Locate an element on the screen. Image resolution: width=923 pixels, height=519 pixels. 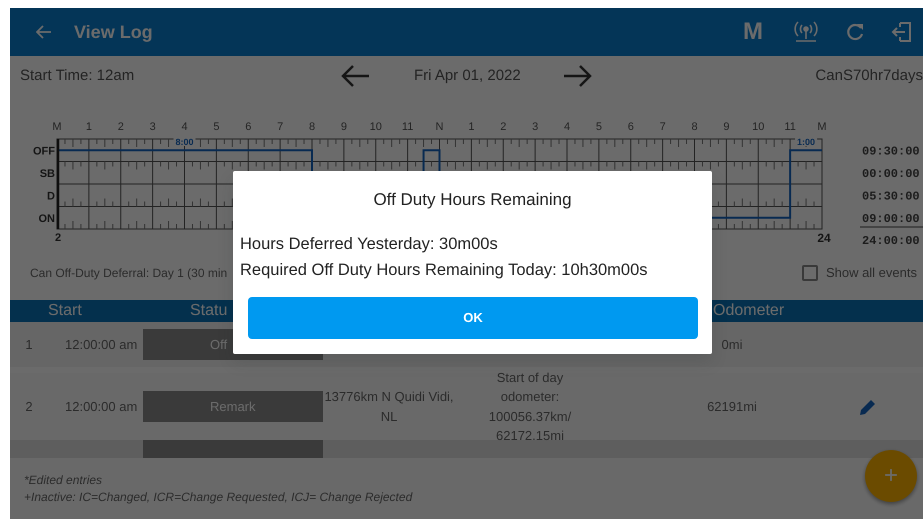
back-arrow-icon is located at coordinates (44, 32).